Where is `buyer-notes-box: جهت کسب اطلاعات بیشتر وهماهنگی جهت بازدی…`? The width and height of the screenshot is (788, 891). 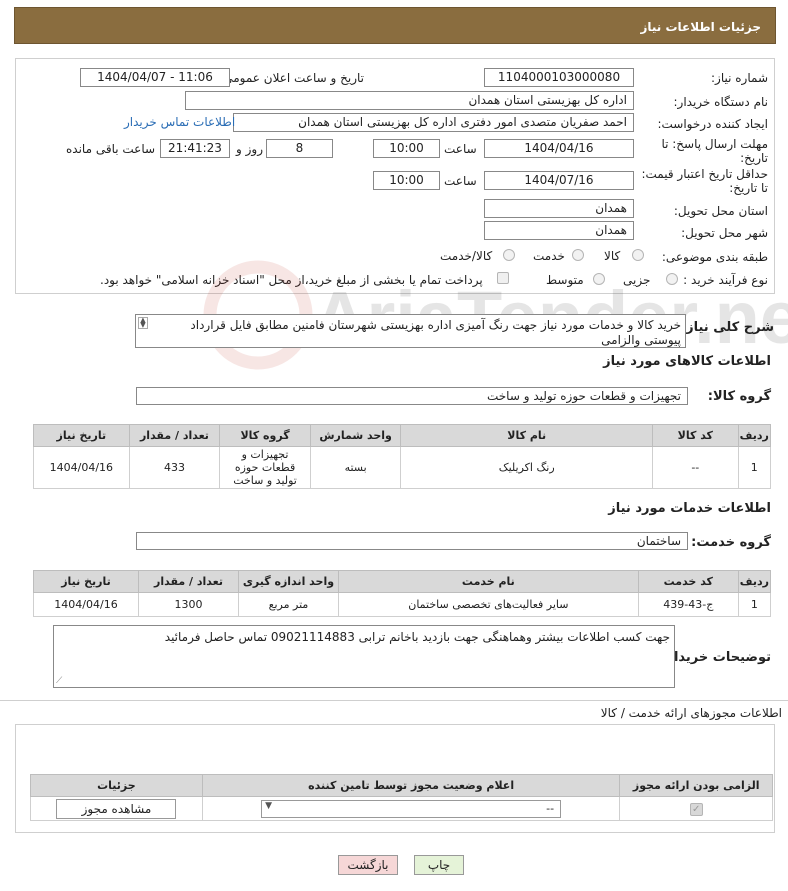 buyer-notes-box: جهت کسب اطلاعات بیشتر وهماهنگی جهت بازدی… is located at coordinates (364, 656).